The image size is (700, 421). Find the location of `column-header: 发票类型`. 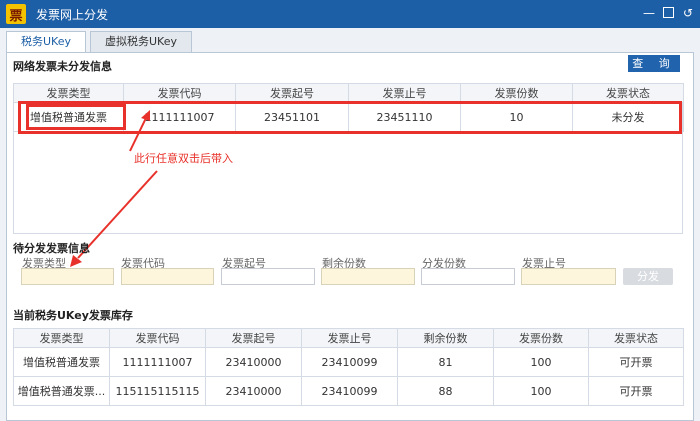

column-header: 发票类型 is located at coordinates (61, 338).